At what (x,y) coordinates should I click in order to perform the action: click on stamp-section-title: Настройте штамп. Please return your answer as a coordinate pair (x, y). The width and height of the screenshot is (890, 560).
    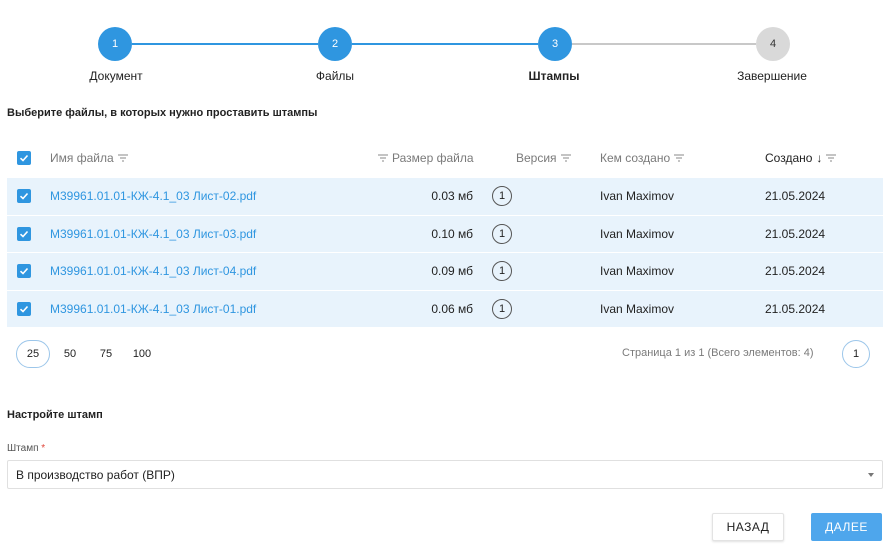
    Looking at the image, I should click on (55, 415).